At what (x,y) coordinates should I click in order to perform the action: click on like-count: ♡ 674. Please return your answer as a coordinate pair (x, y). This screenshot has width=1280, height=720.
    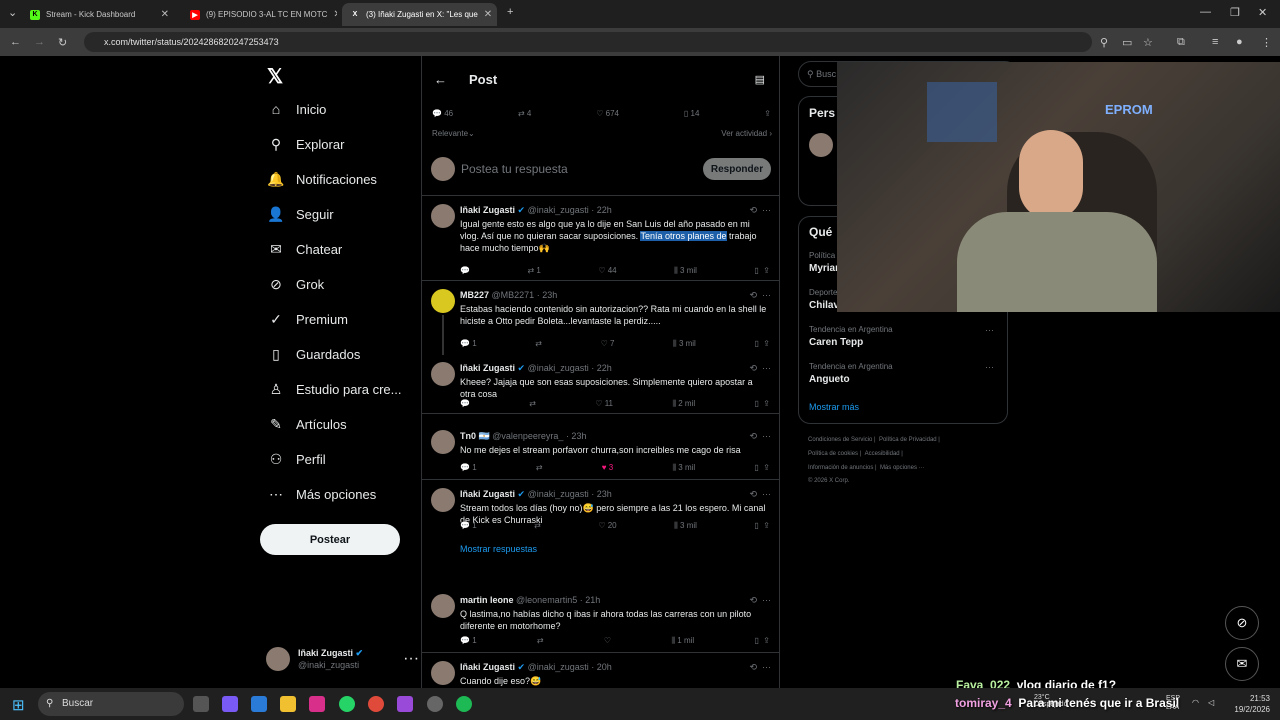
    Looking at the image, I should click on (607, 113).